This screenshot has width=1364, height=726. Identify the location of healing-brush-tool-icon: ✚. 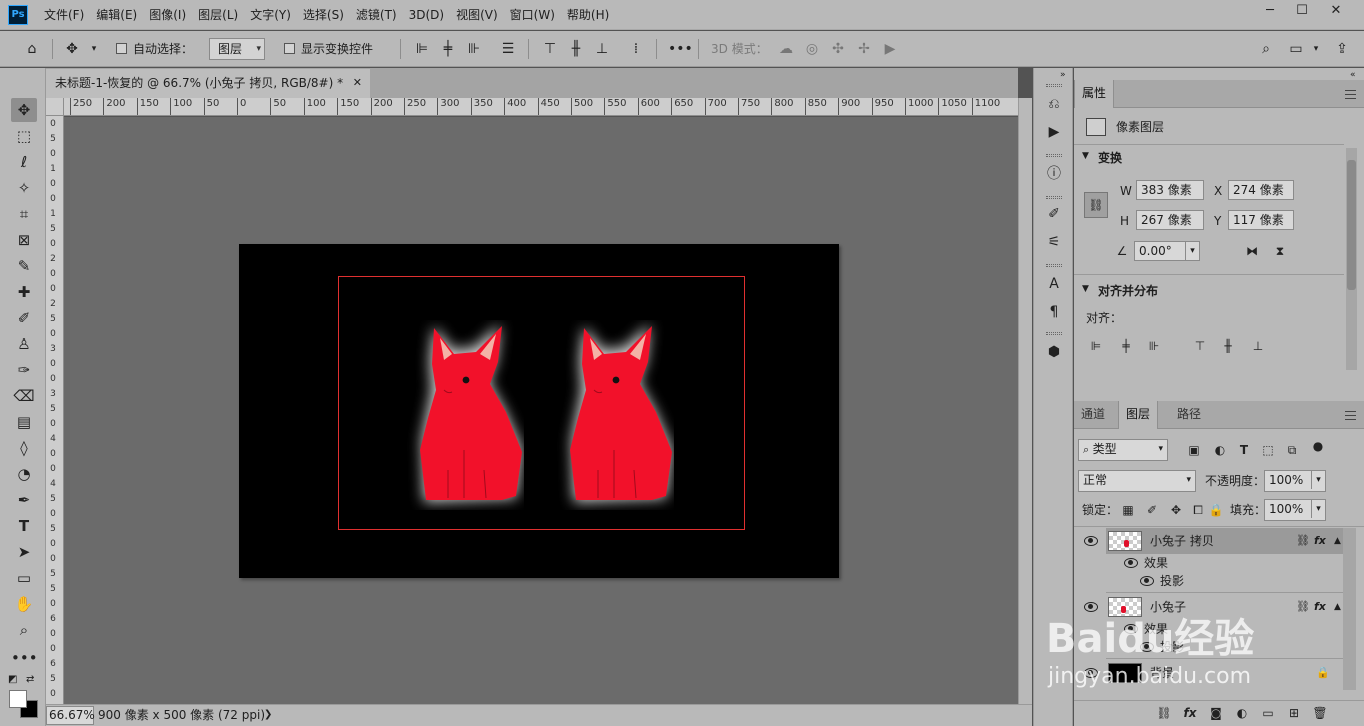
(24, 292).